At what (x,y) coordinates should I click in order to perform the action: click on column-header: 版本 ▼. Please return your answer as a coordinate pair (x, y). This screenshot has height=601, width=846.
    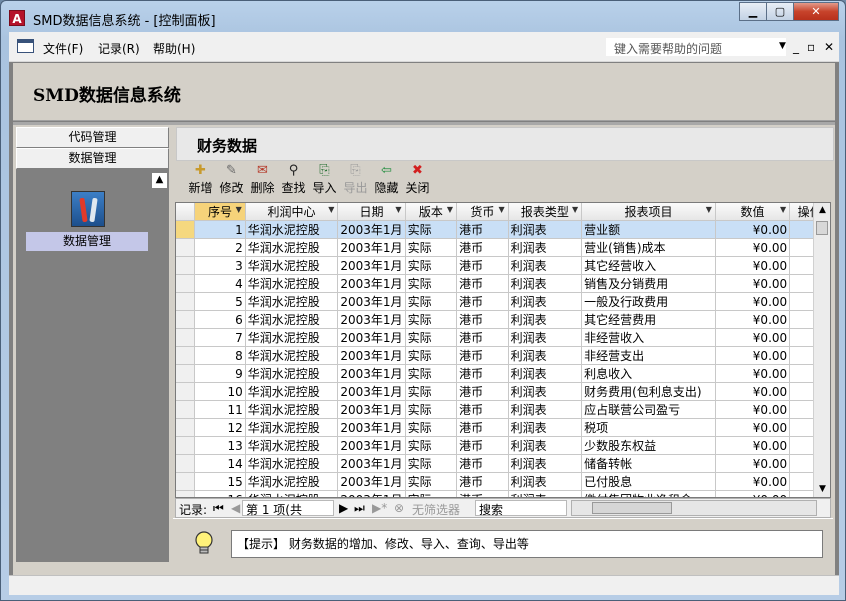
    Looking at the image, I should click on (431, 212).